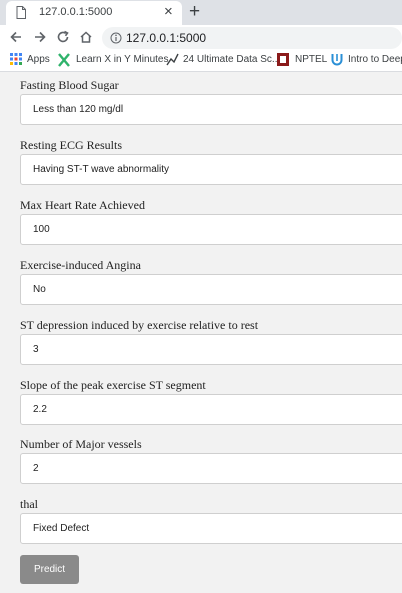 Image resolution: width=402 pixels, height=593 pixels. Describe the element at coordinates (211, 528) in the screenshot. I see `thal-select: Fixed Defect` at that location.